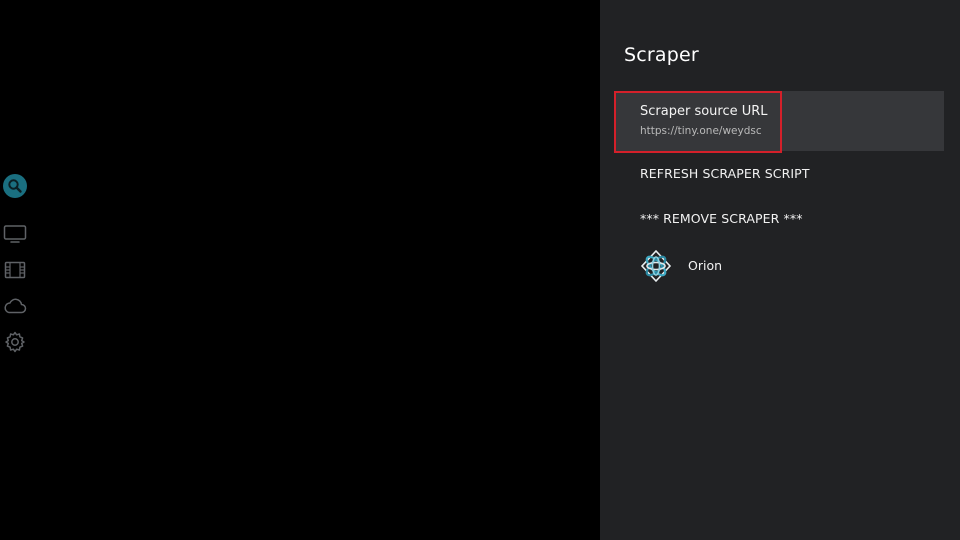 The height and width of the screenshot is (540, 960). Describe the element at coordinates (704, 111) in the screenshot. I see `scraper-source-url-label: Scraper source URL` at that location.